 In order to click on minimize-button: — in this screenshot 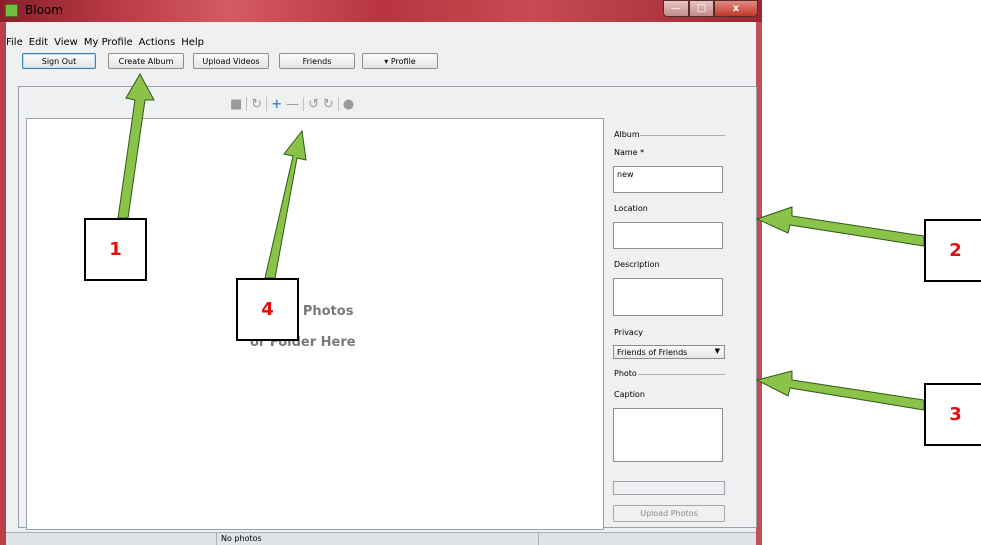, I will do `click(676, 8)`.